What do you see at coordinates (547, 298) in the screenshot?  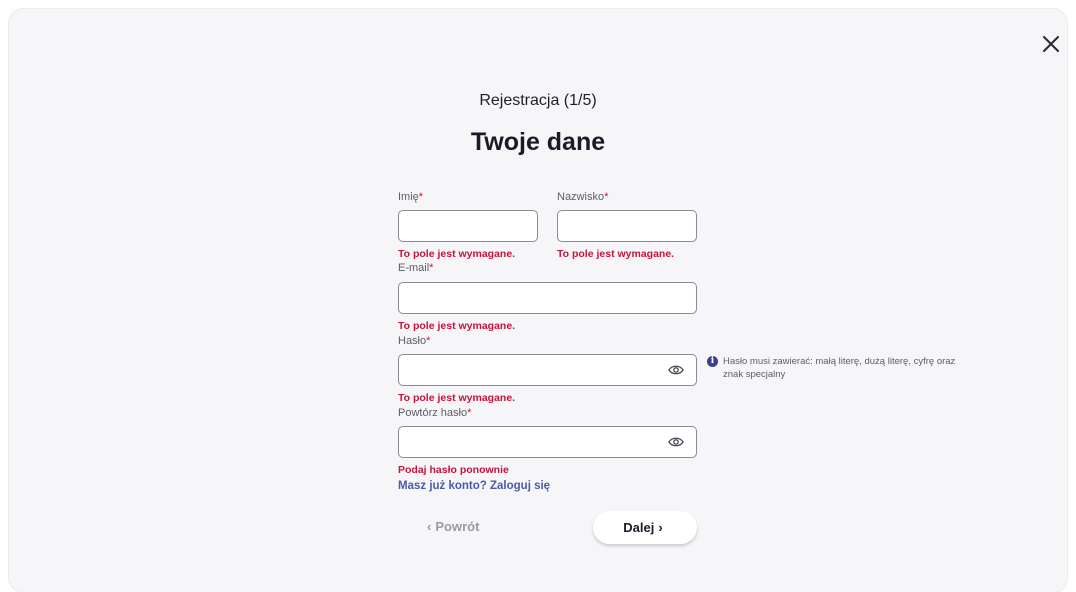 I see `email-field` at bounding box center [547, 298].